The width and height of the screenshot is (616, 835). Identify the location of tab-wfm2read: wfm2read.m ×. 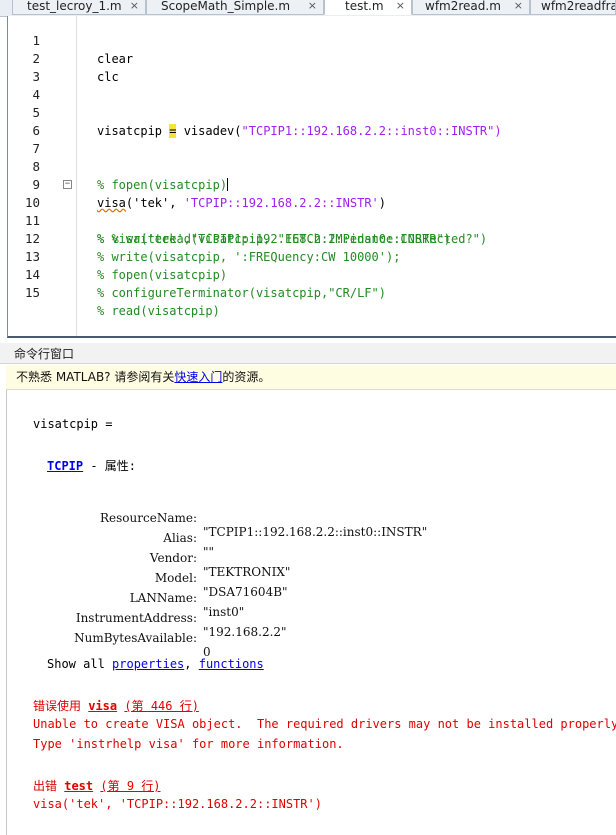
(471, 7).